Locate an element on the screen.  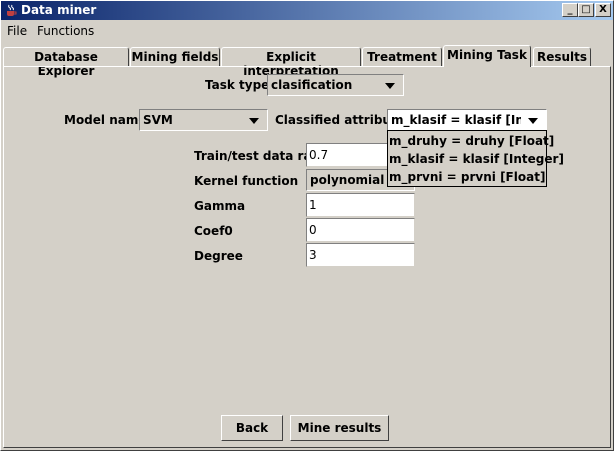
task-type-label: Task type is located at coordinates (237, 85).